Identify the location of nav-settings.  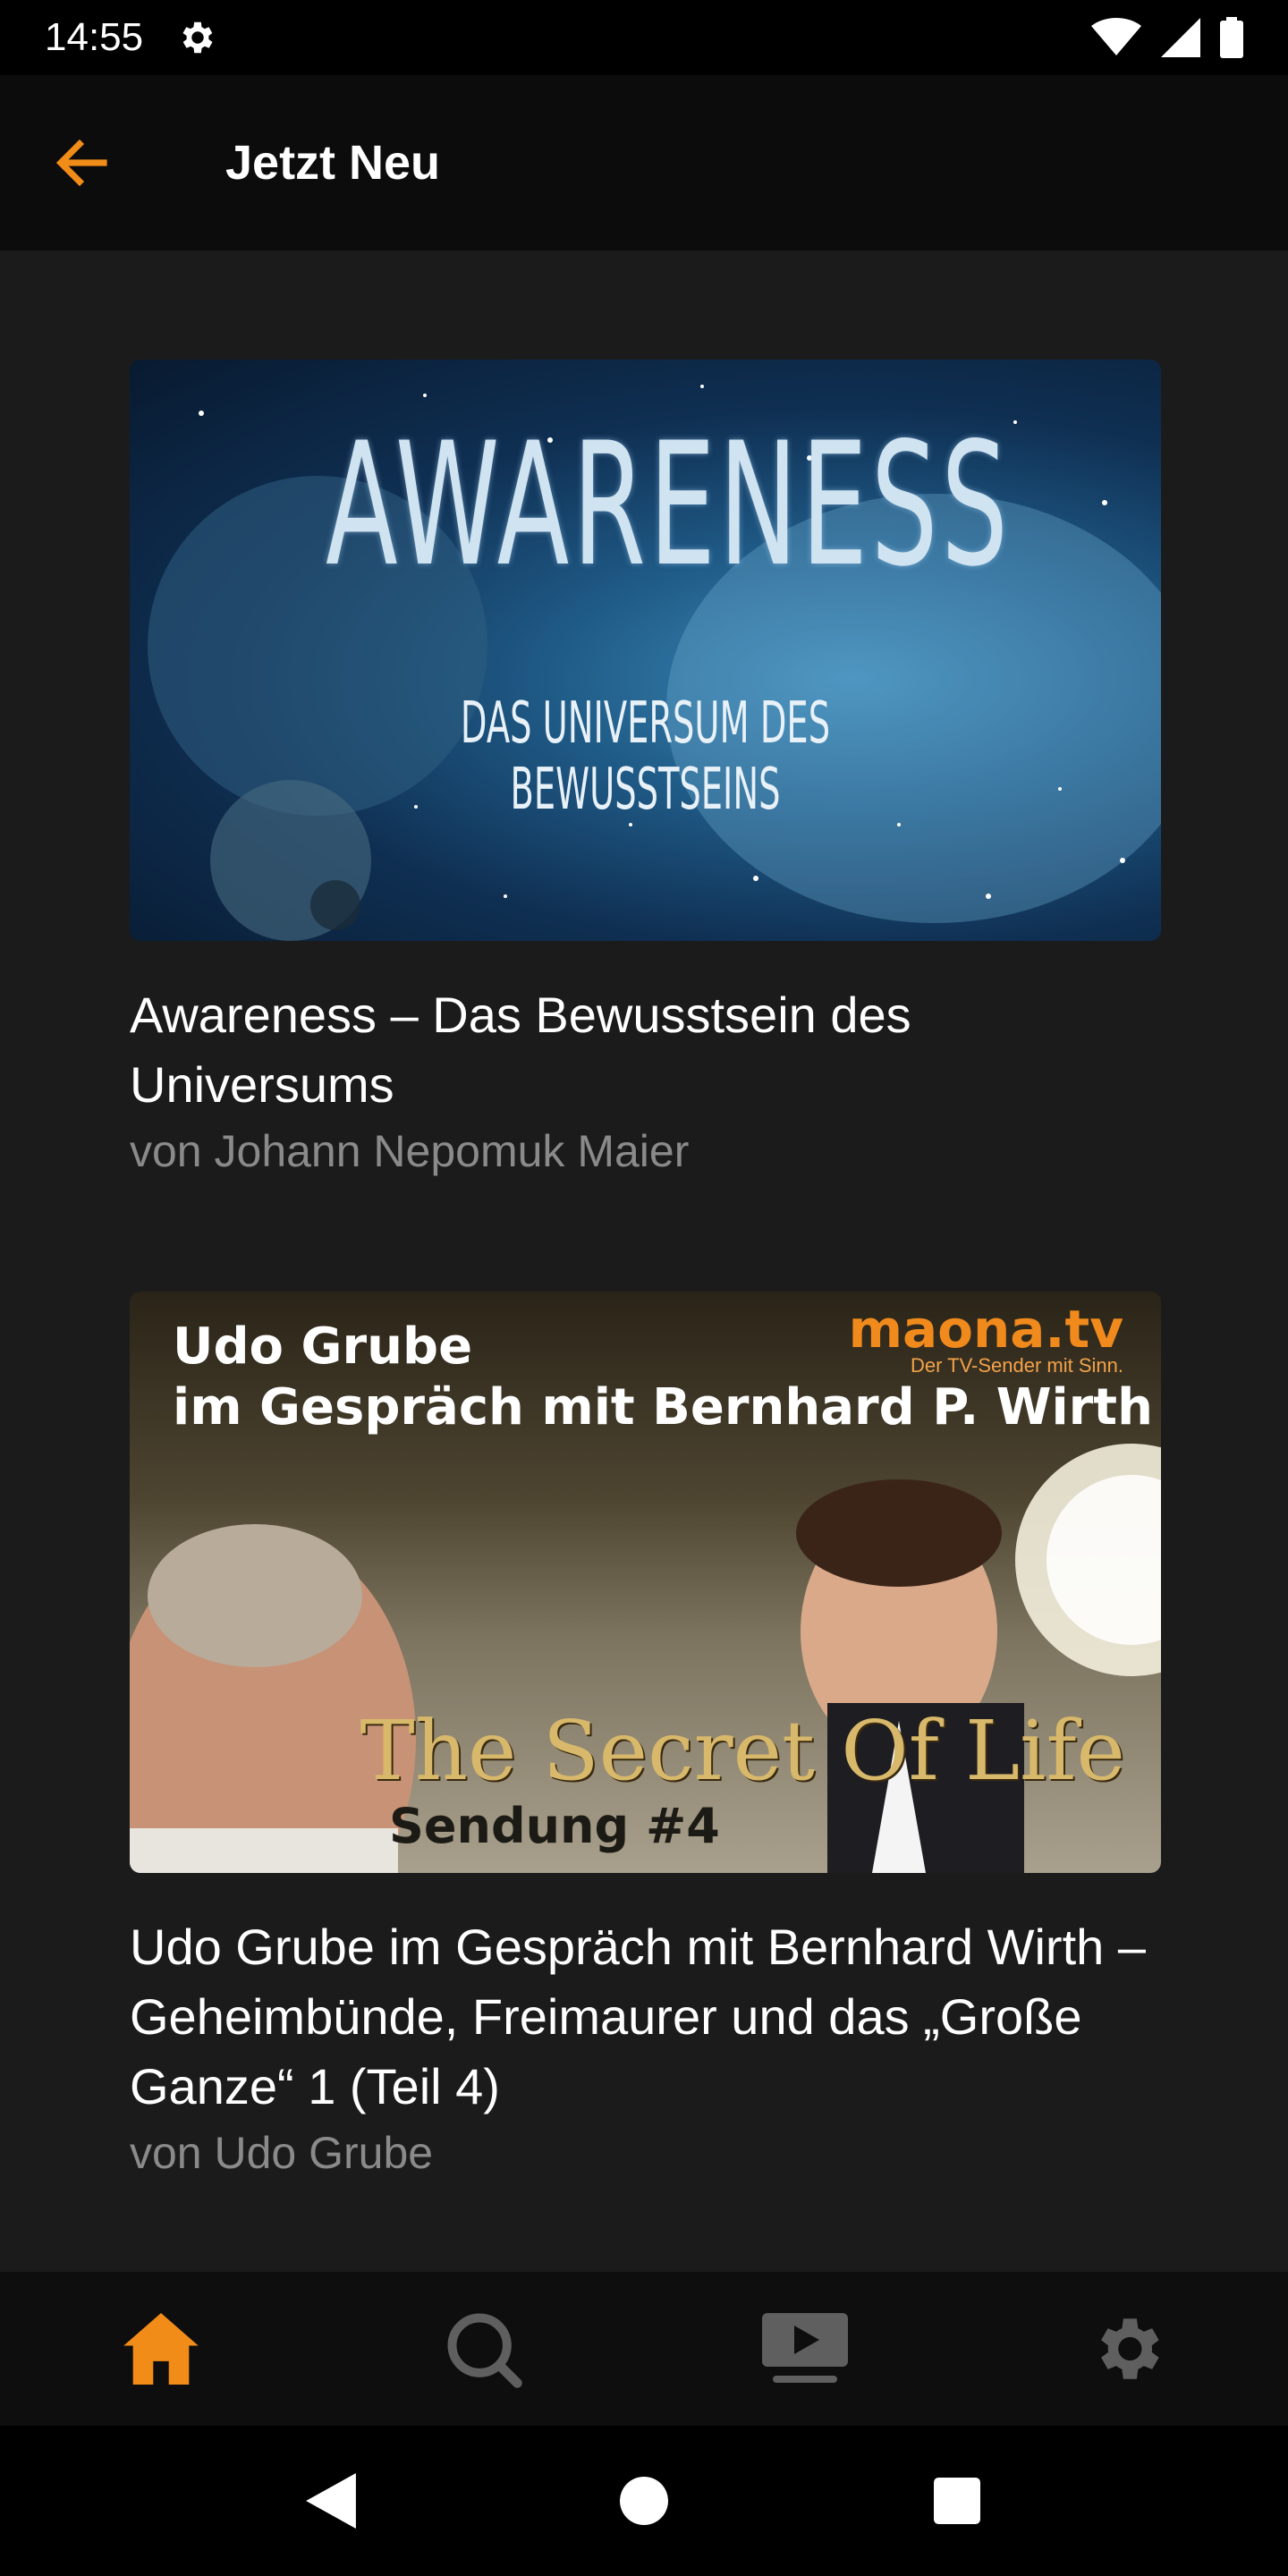
(1127, 2349).